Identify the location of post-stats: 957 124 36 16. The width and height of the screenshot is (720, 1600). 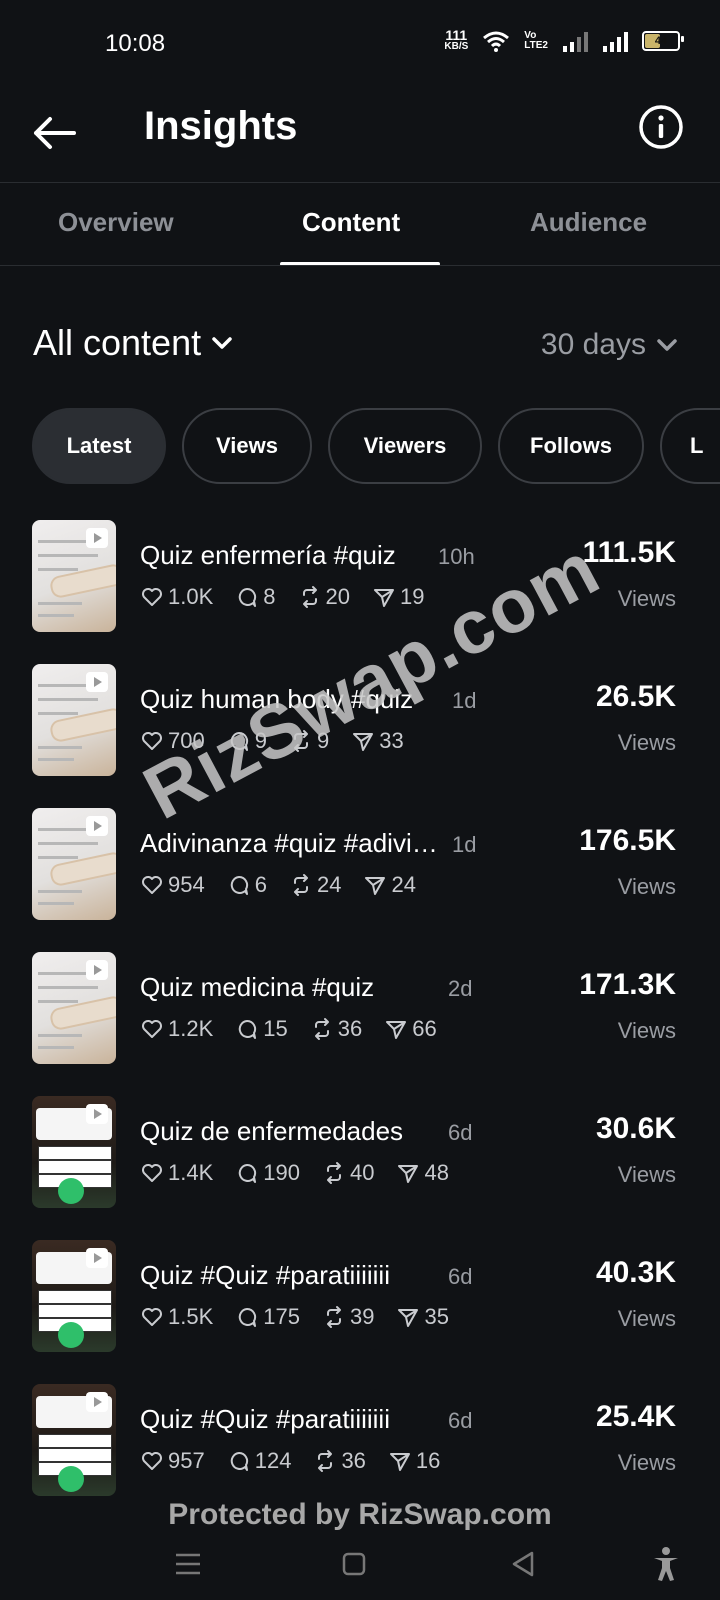
(290, 1461).